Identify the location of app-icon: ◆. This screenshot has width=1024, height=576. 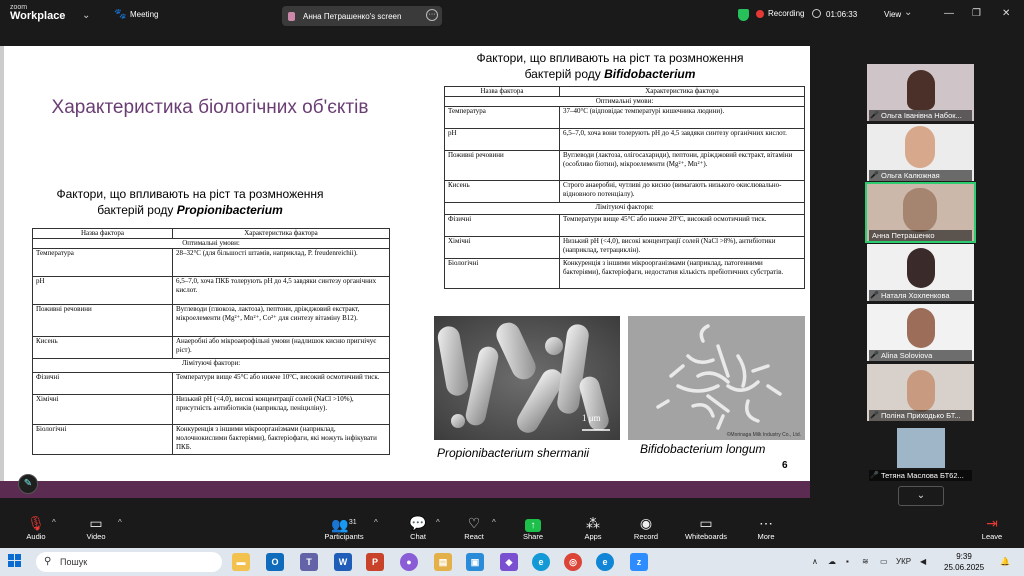
(509, 562).